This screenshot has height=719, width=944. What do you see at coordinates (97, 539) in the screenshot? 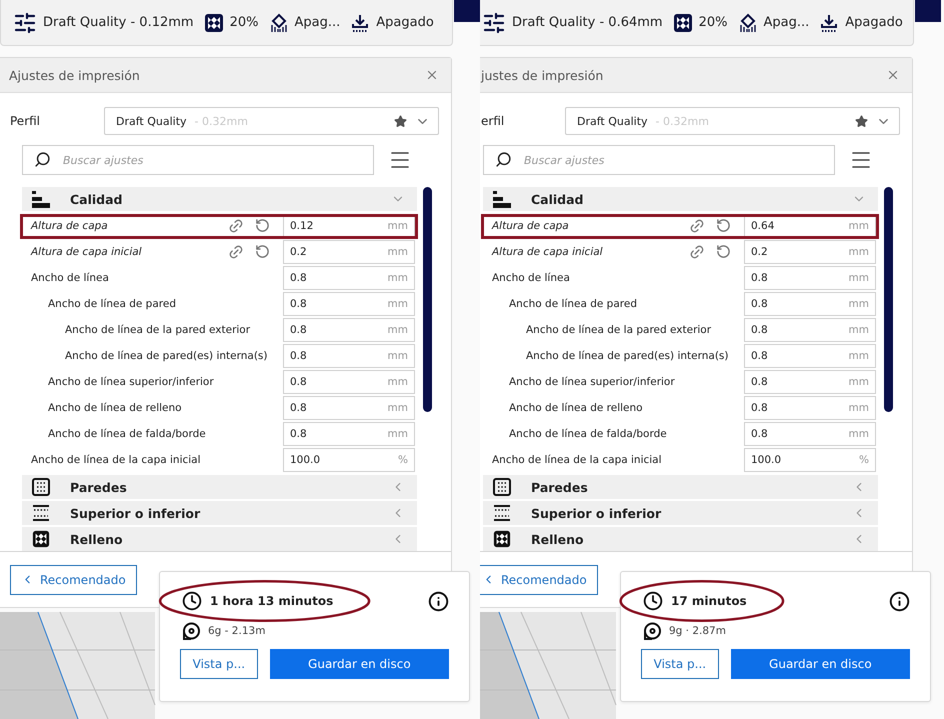
I see `category-name: Relleno` at bounding box center [97, 539].